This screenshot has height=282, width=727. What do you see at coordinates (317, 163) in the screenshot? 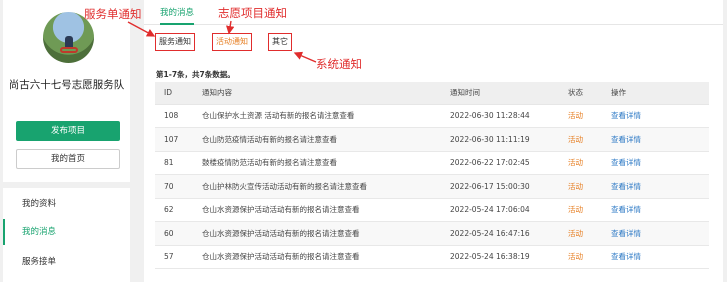
I see `cell-content: 鼓楼疫情防范活动有新的报名请注意查看` at bounding box center [317, 163].